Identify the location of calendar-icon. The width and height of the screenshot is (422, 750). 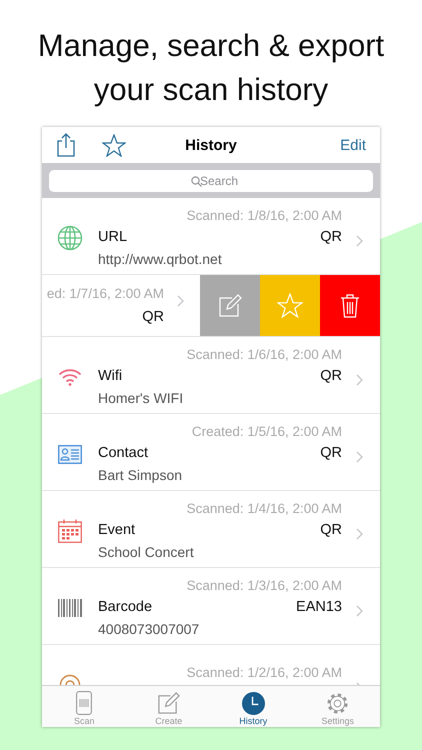
(70, 531).